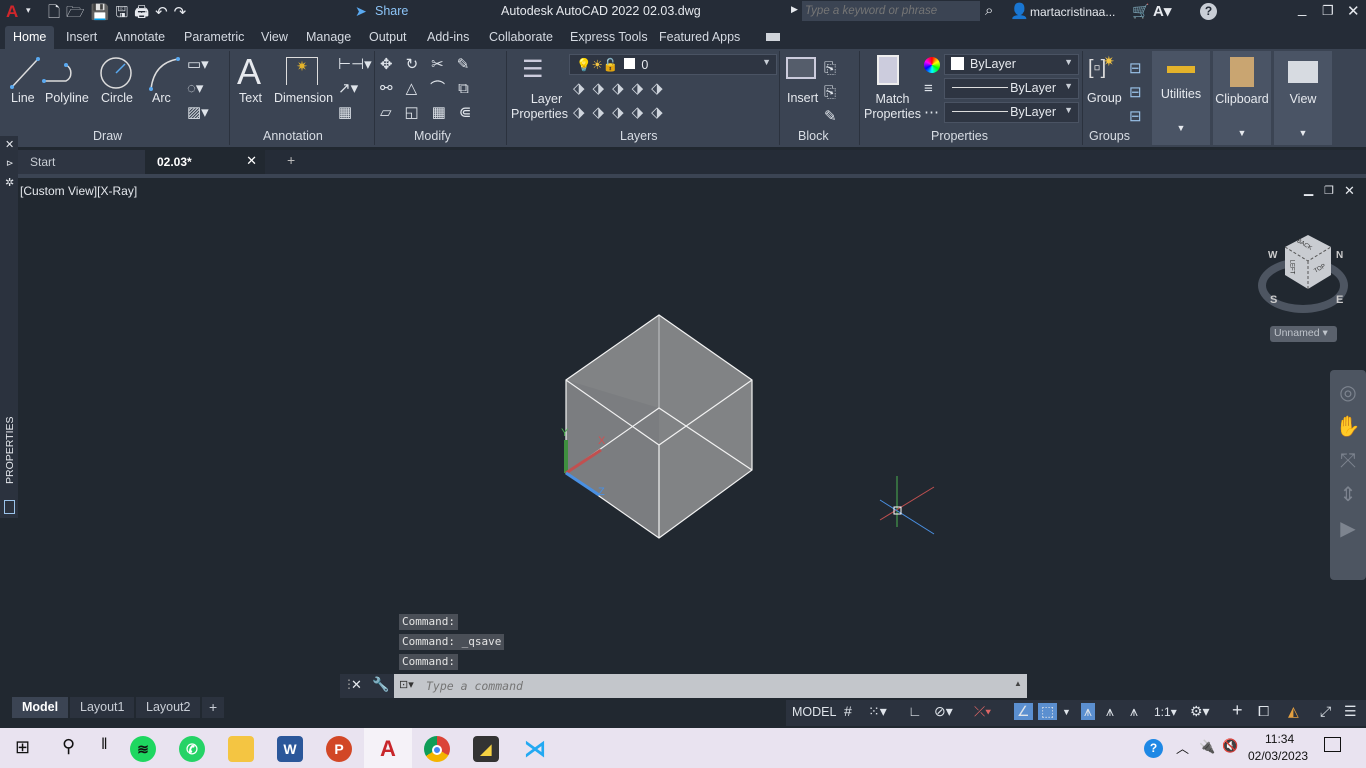 This screenshot has width=1366, height=768. What do you see at coordinates (1237, 710) in the screenshot?
I see `annotation-monitor-icon: +` at bounding box center [1237, 710].